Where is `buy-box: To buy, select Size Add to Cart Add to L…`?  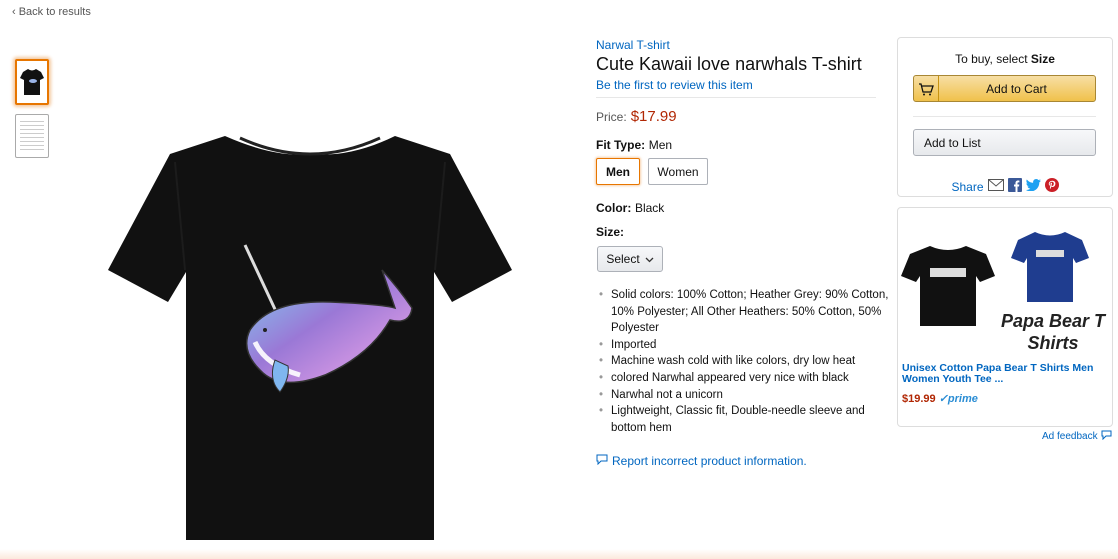 buy-box: To buy, select Size Add to Cart Add to L… is located at coordinates (1005, 117).